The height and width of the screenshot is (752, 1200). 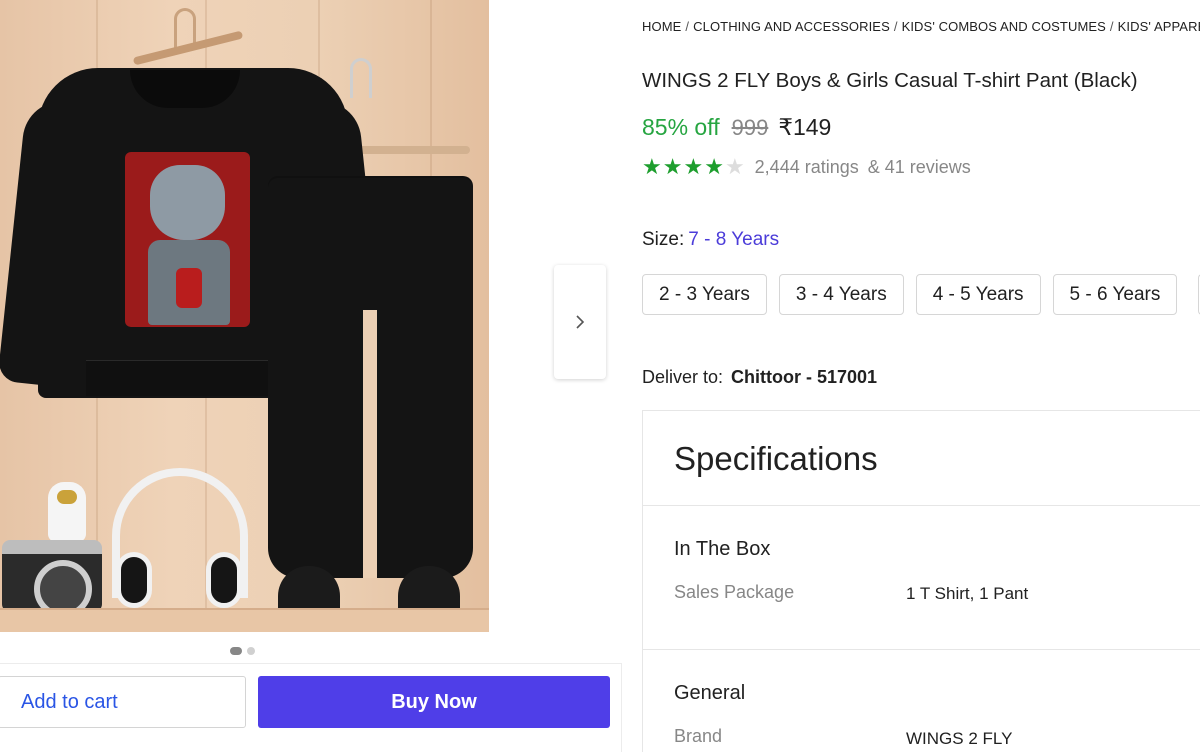 What do you see at coordinates (244, 620) in the screenshot?
I see `shelf` at bounding box center [244, 620].